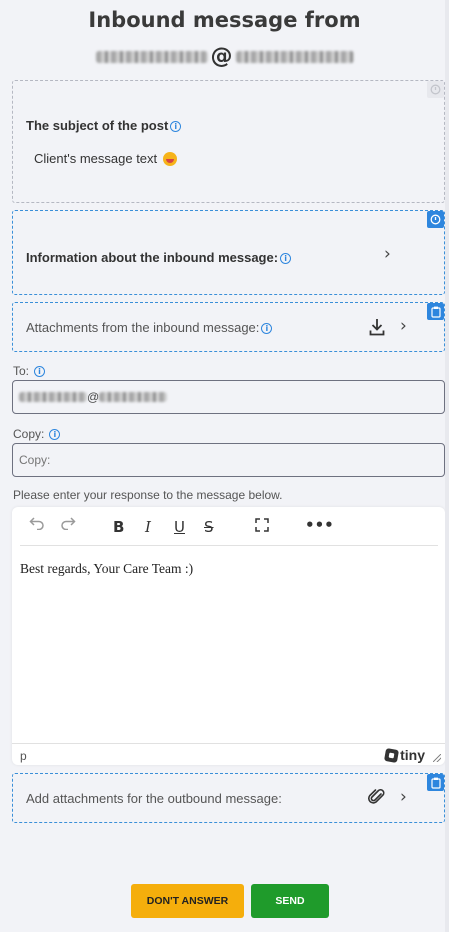 The height and width of the screenshot is (932, 449). What do you see at coordinates (152, 257) in the screenshot?
I see `inbound-info-label-text: Information about the inbound message:` at bounding box center [152, 257].